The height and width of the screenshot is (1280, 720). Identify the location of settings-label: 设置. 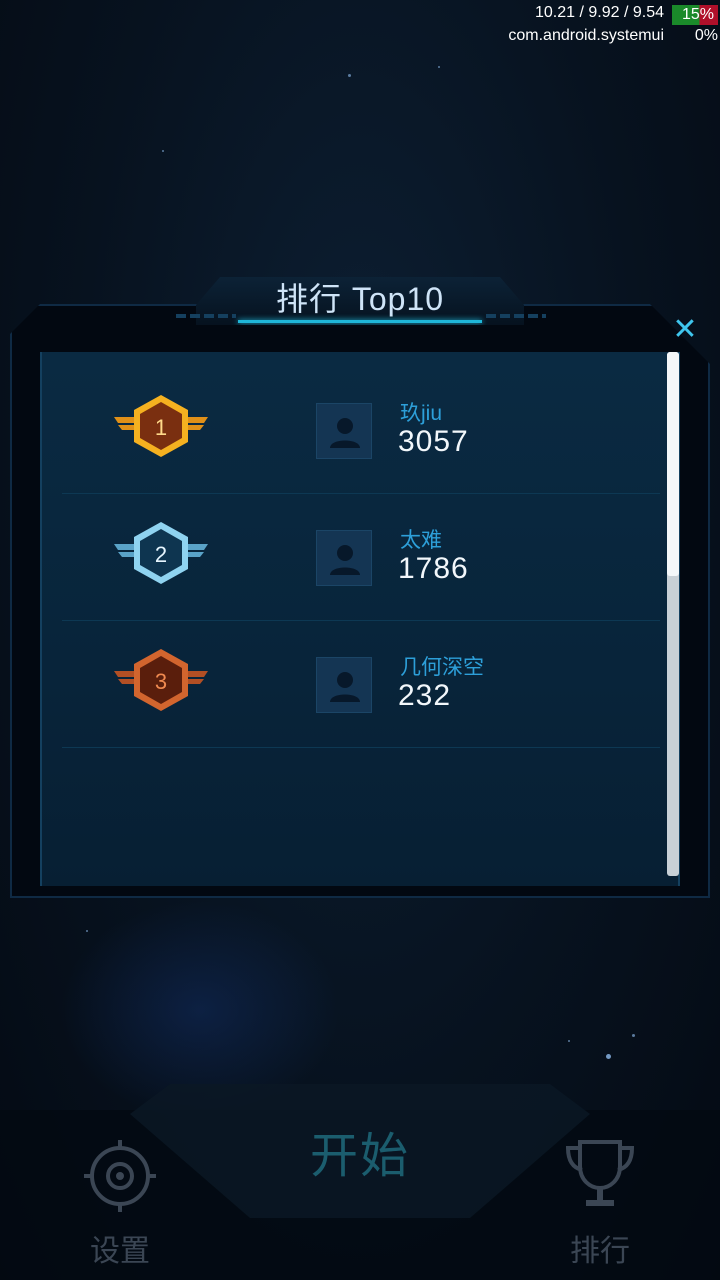
(120, 1251).